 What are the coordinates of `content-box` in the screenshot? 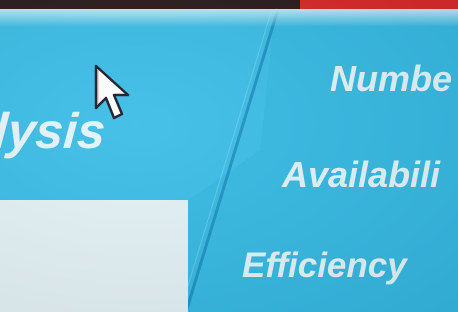 It's located at (94, 256).